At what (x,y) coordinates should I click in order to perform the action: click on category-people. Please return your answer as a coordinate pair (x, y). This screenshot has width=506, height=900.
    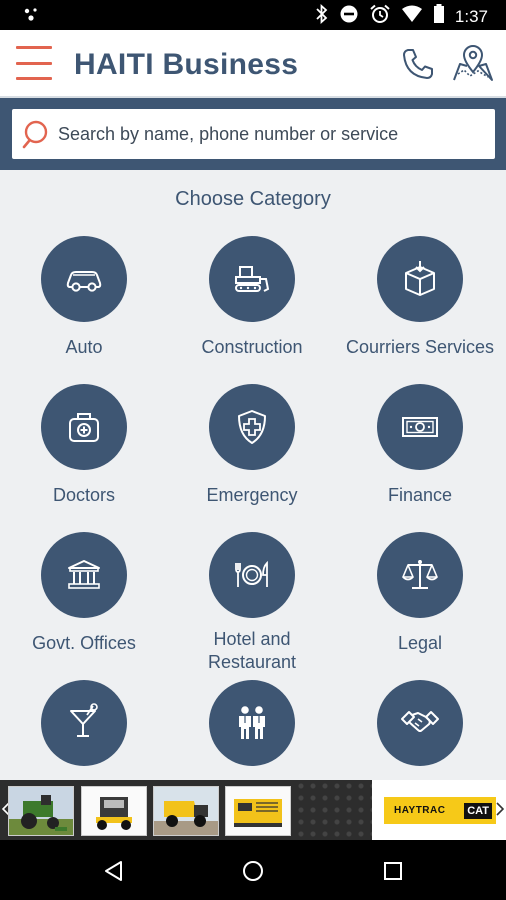
    Looking at the image, I should click on (252, 730).